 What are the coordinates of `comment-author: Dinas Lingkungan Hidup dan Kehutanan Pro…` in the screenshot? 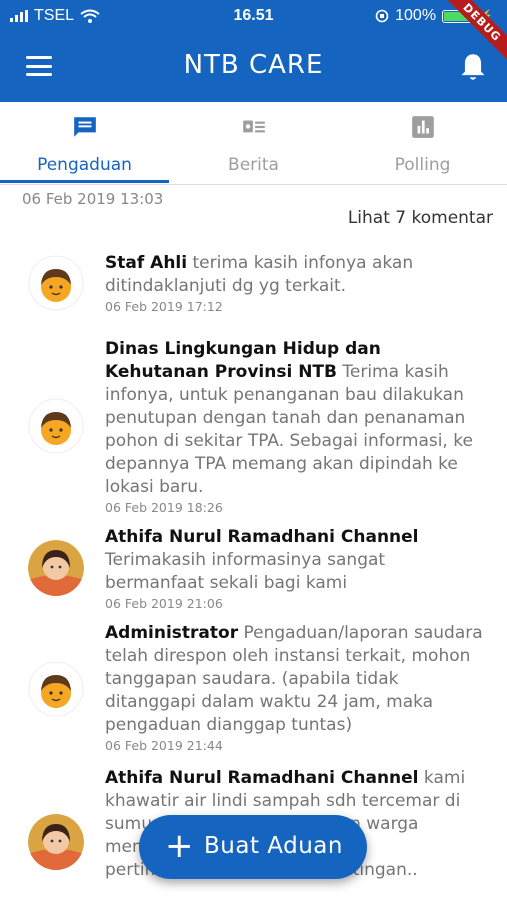 It's located at (243, 360).